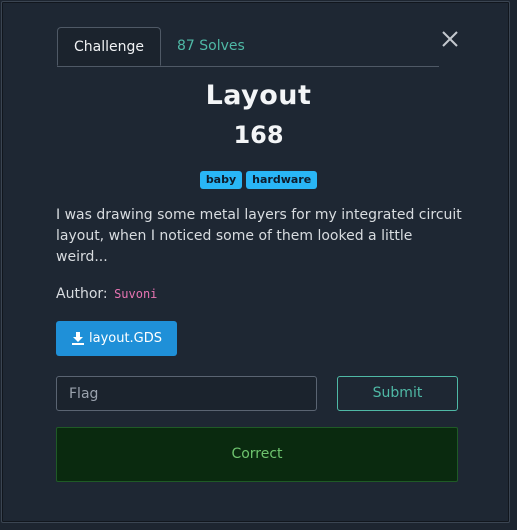  I want to click on close-icon, so click(450, 39).